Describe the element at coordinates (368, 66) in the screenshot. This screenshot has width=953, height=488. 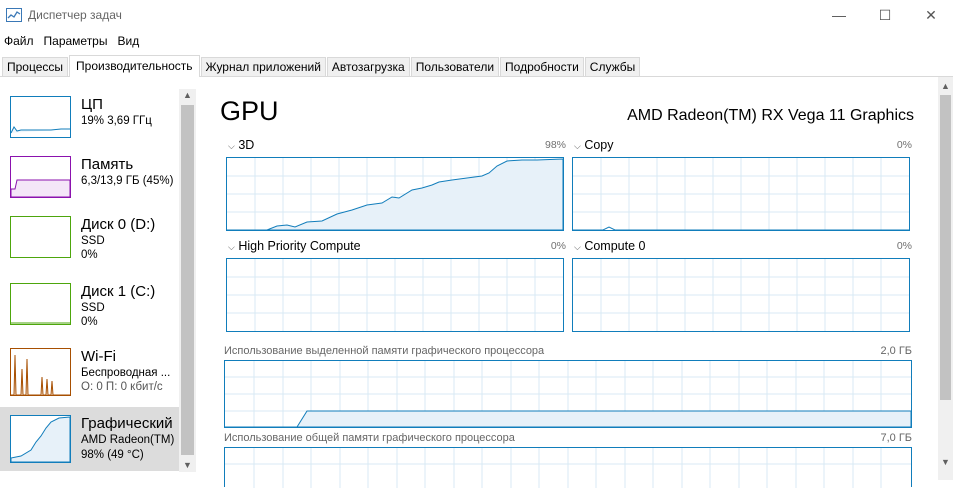
I see `tab-startup: Автозагрузка` at that location.